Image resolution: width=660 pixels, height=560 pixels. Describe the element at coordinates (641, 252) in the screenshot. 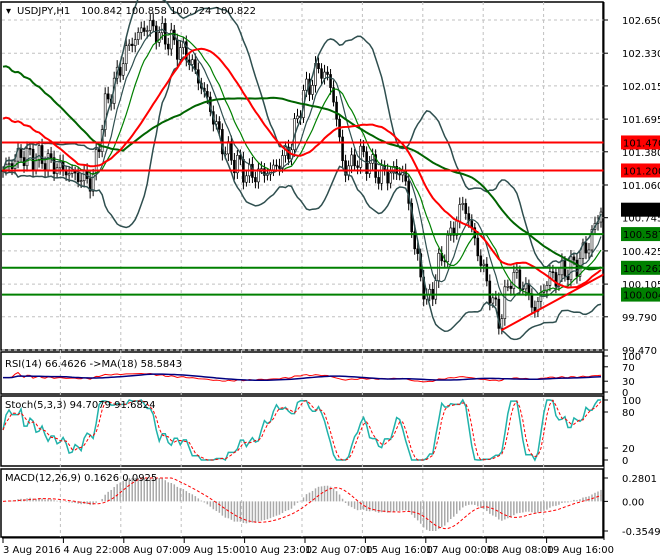

I see `price-tick-label: 100.425` at that location.